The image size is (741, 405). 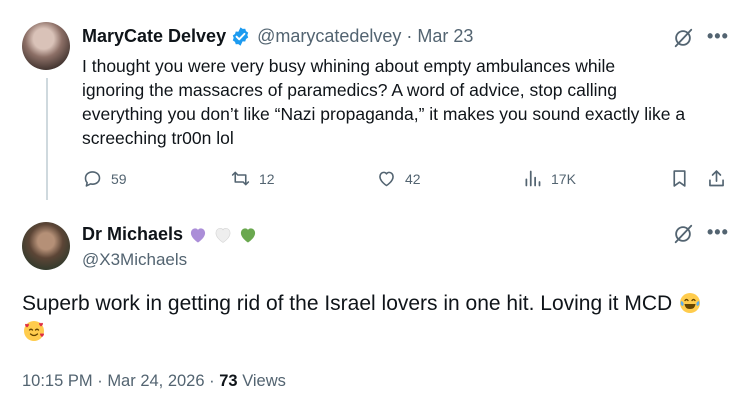 I want to click on share-icon, so click(x=716, y=178).